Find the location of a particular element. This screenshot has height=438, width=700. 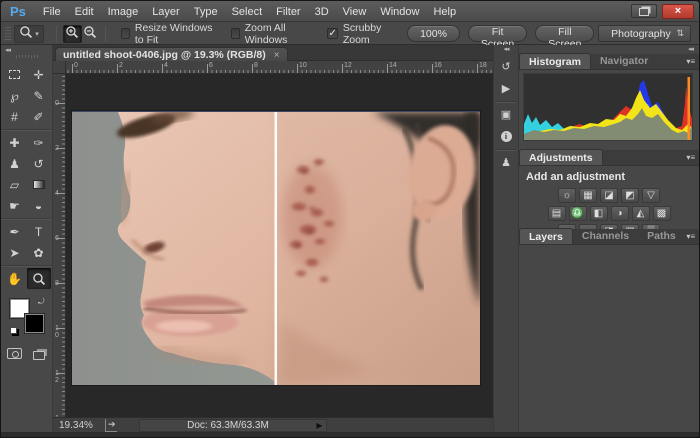

tool-eyedropper: ✐ is located at coordinates (39, 116).